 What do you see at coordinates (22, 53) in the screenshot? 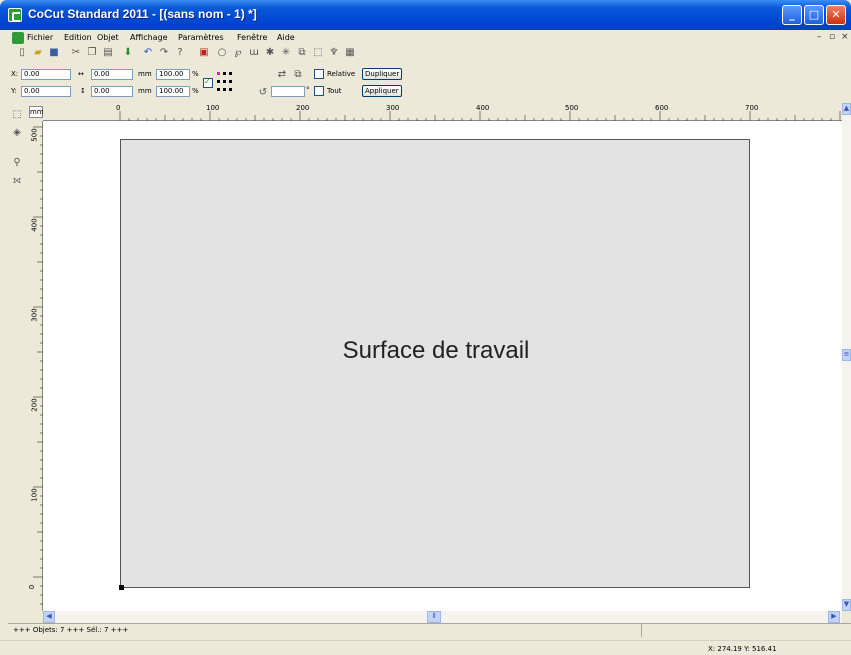
I see `new-file-icon: ▯` at bounding box center [22, 53].